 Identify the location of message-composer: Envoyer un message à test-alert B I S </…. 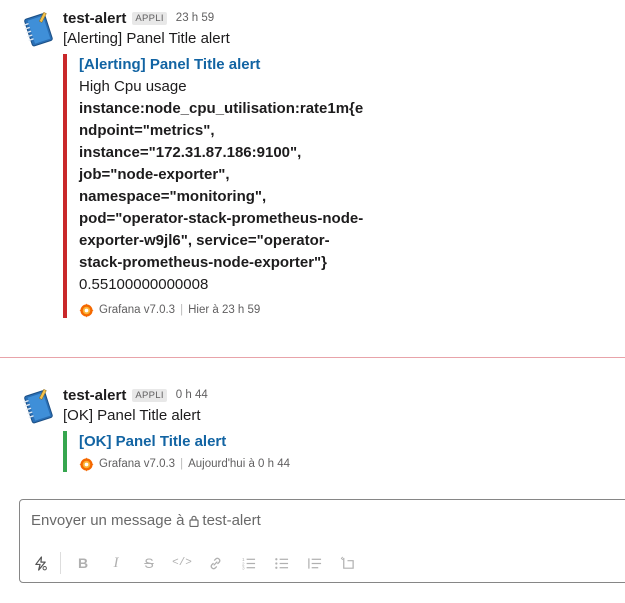
(322, 541).